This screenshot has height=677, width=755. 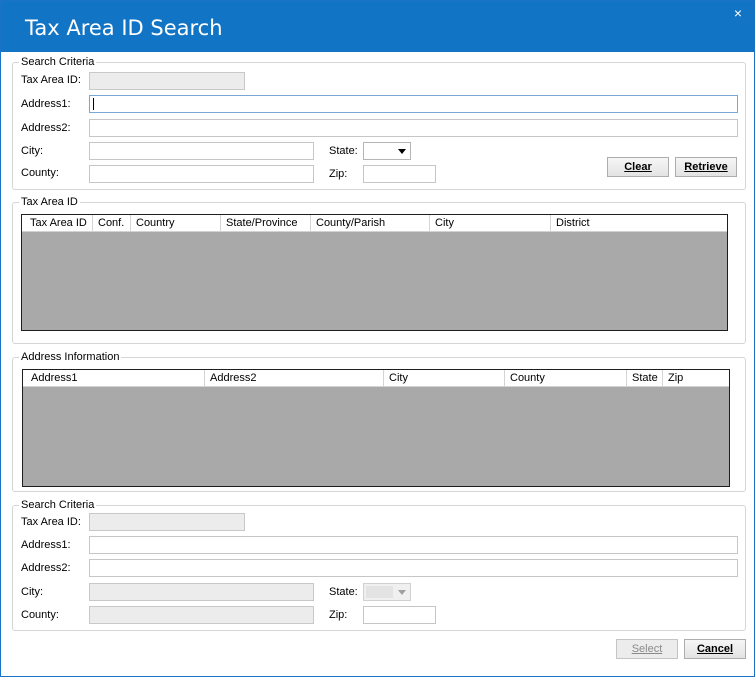 What do you see at coordinates (70, 357) in the screenshot?
I see `address-information-legend: Address Information` at bounding box center [70, 357].